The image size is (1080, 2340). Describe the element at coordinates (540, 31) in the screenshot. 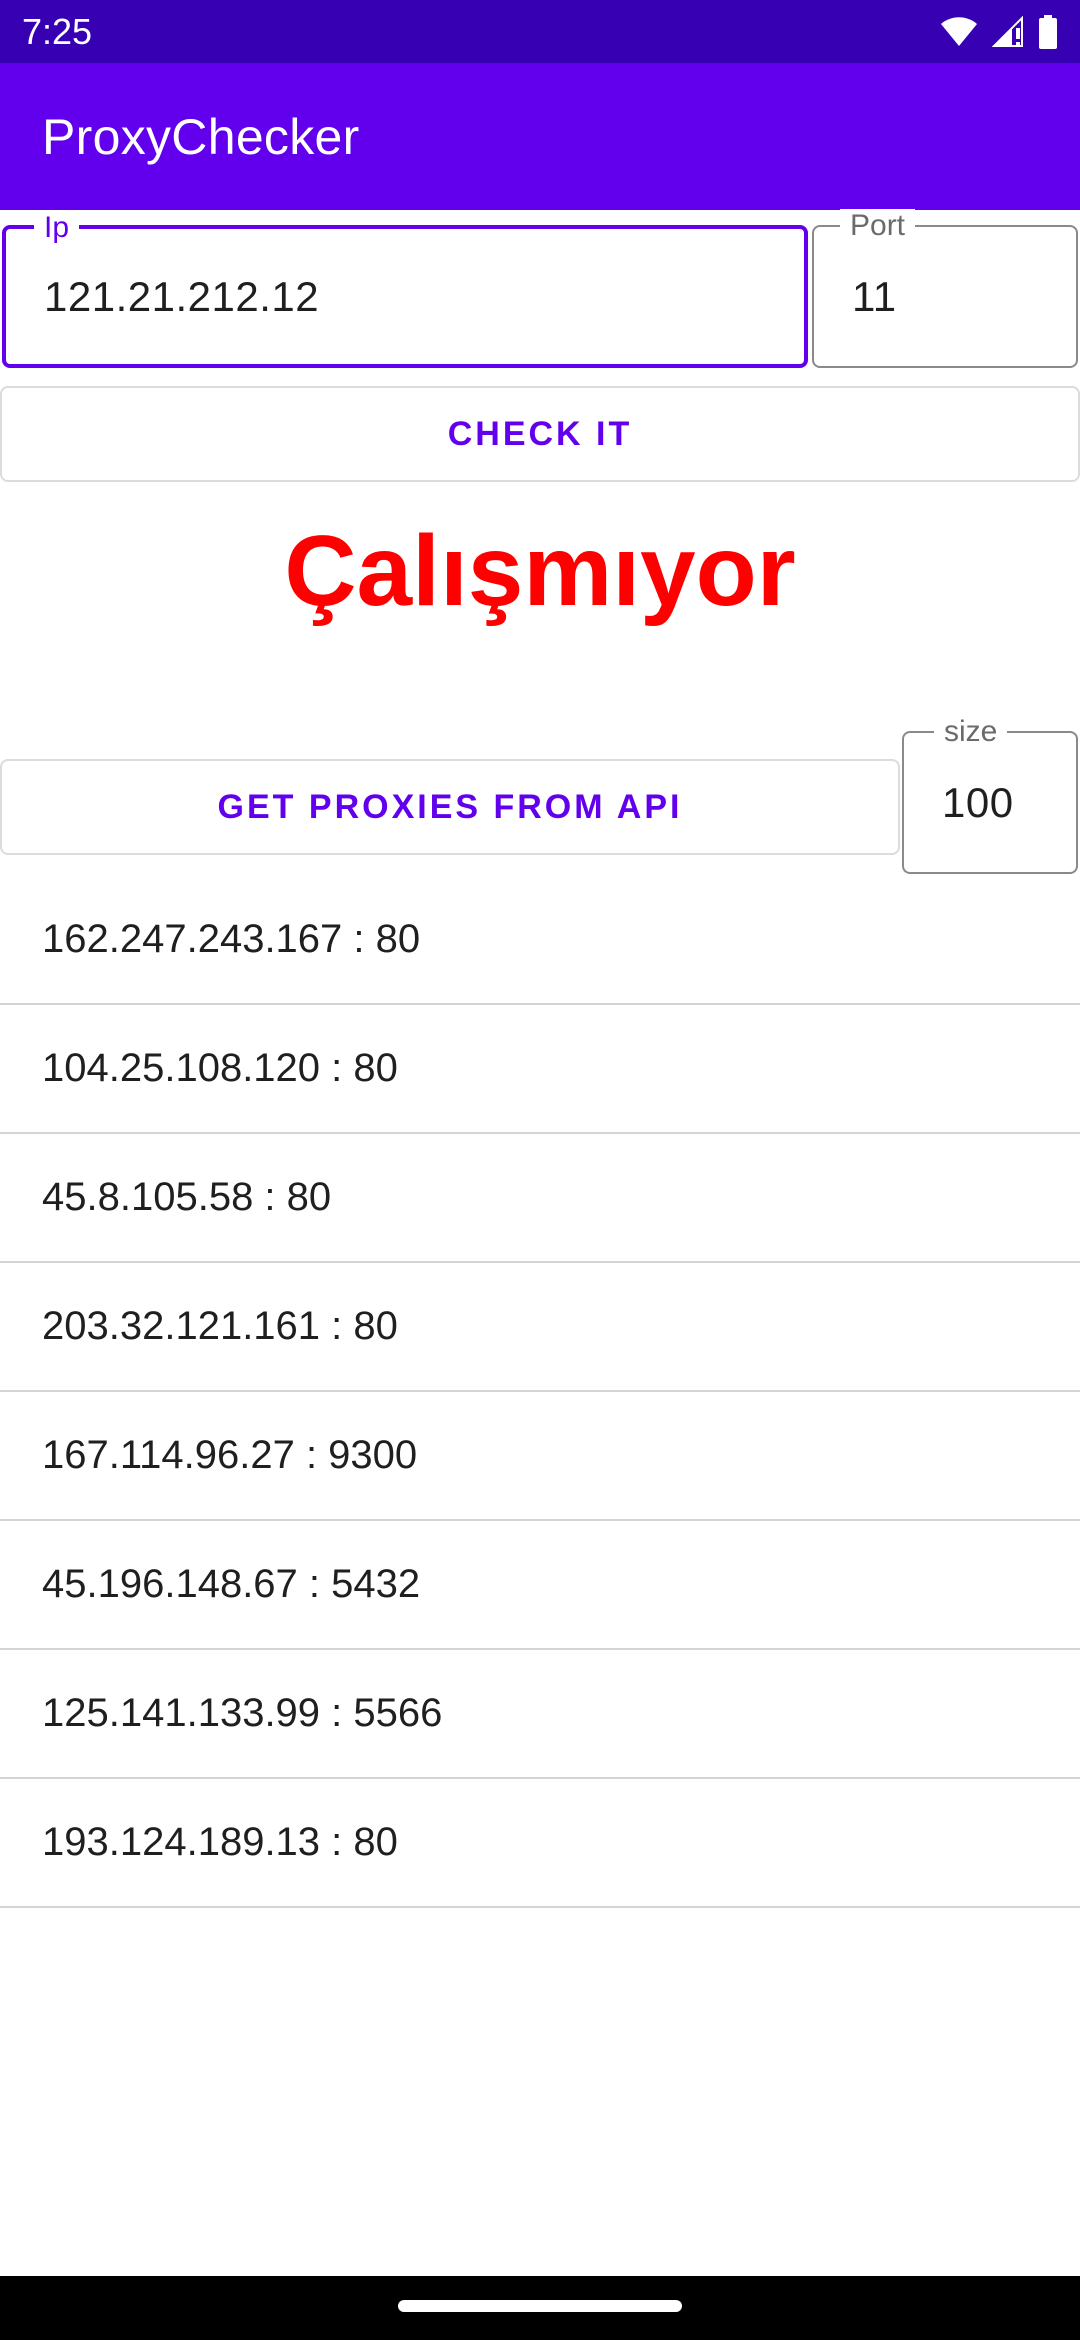

I see `status-bar: 7:25` at that location.